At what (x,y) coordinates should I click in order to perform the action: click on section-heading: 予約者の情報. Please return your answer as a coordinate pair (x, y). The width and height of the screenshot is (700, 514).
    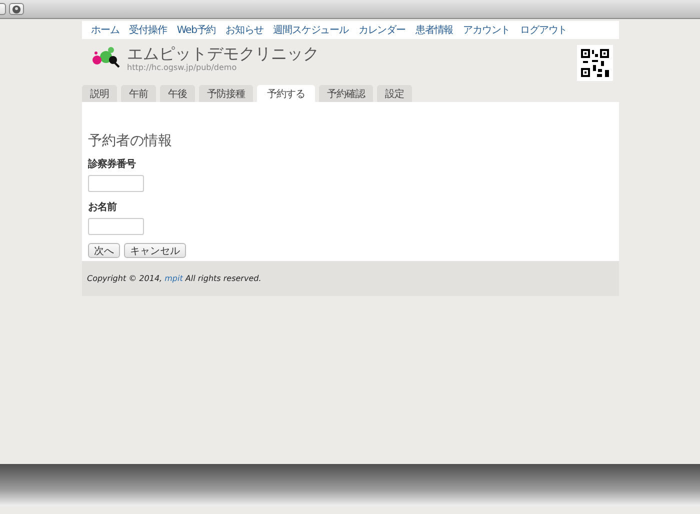
    Looking at the image, I should click on (130, 141).